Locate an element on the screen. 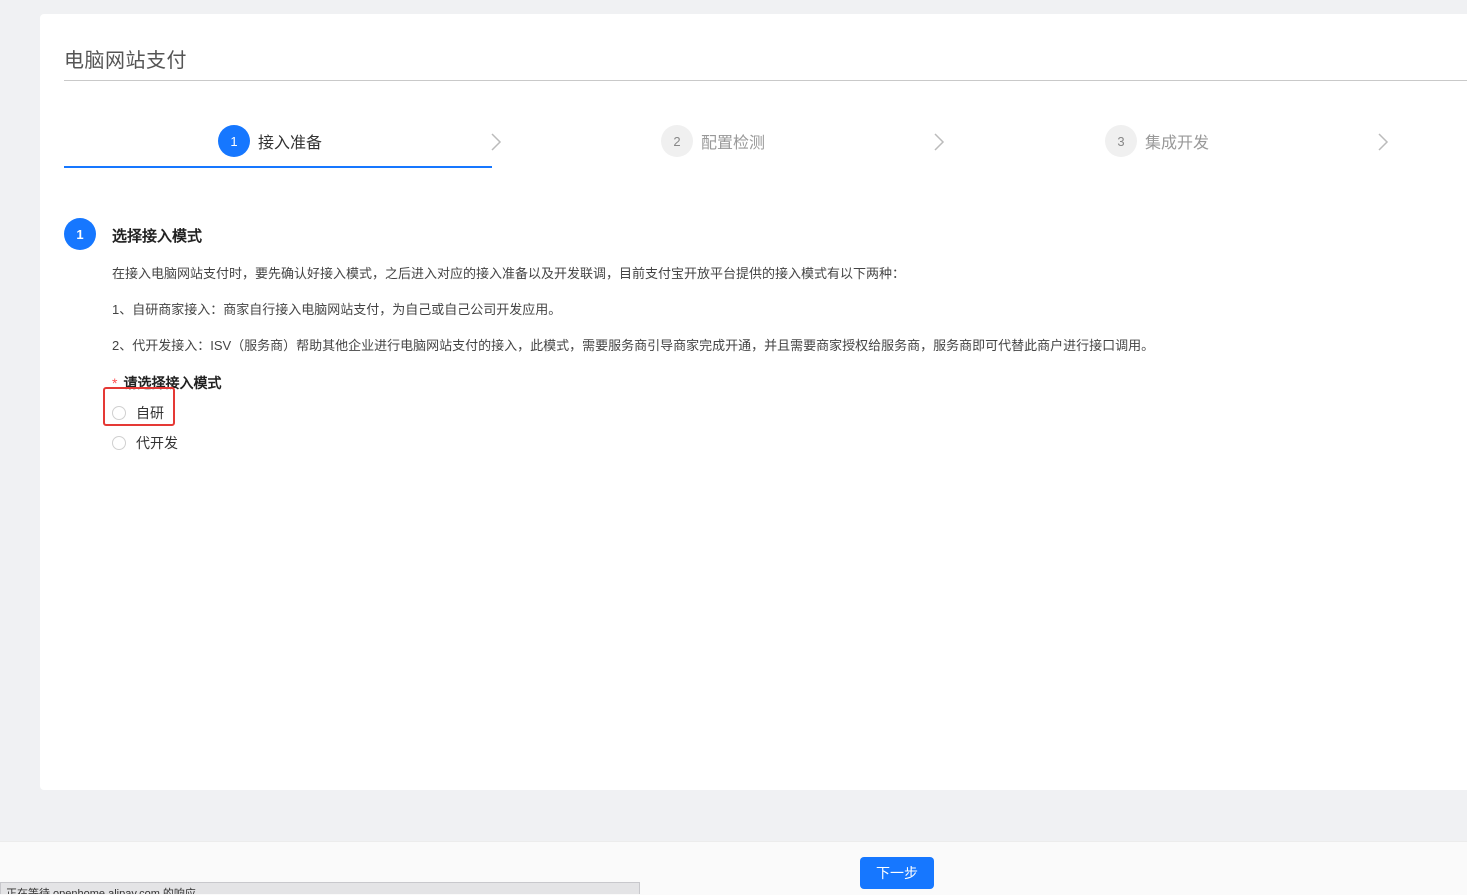  step-label: 集成开发 is located at coordinates (1177, 143).